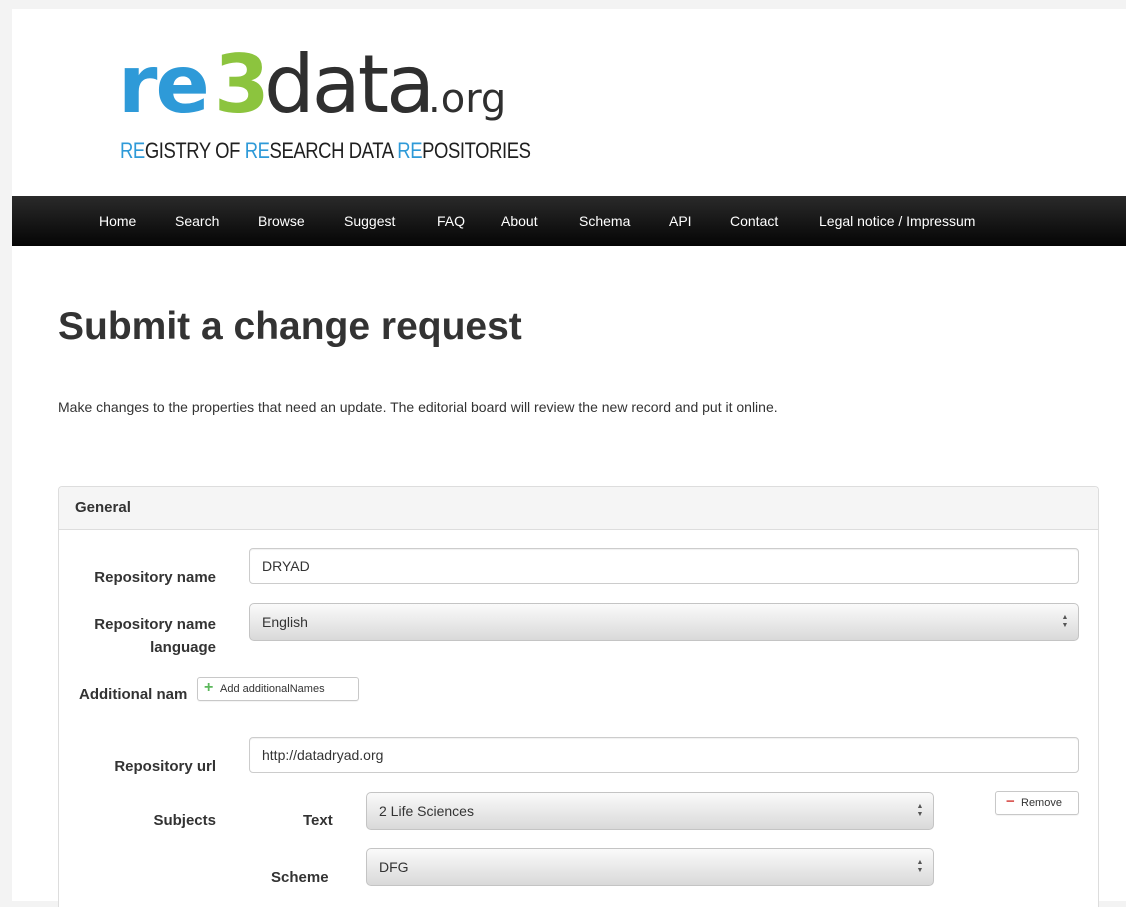  Describe the element at coordinates (281, 221) in the screenshot. I see `nav-browse: Browse` at that location.